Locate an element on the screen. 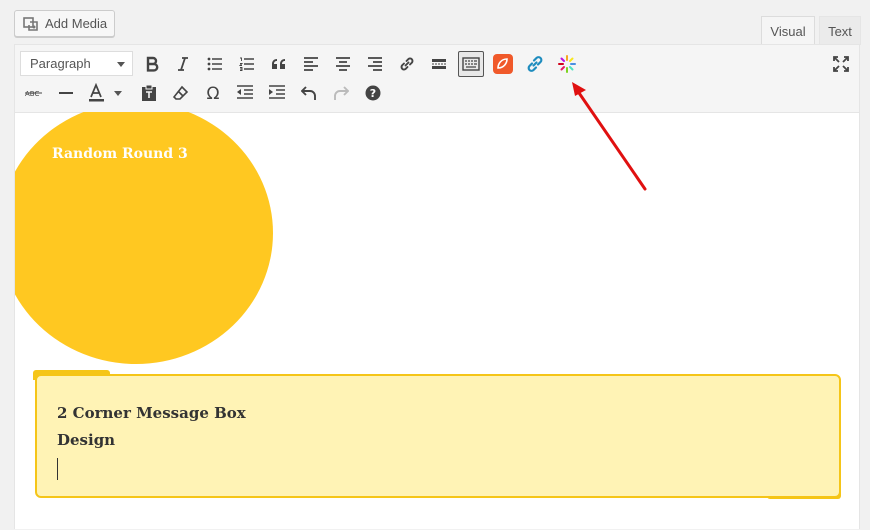 This screenshot has width=870, height=530. help-icon: ? is located at coordinates (373, 93).